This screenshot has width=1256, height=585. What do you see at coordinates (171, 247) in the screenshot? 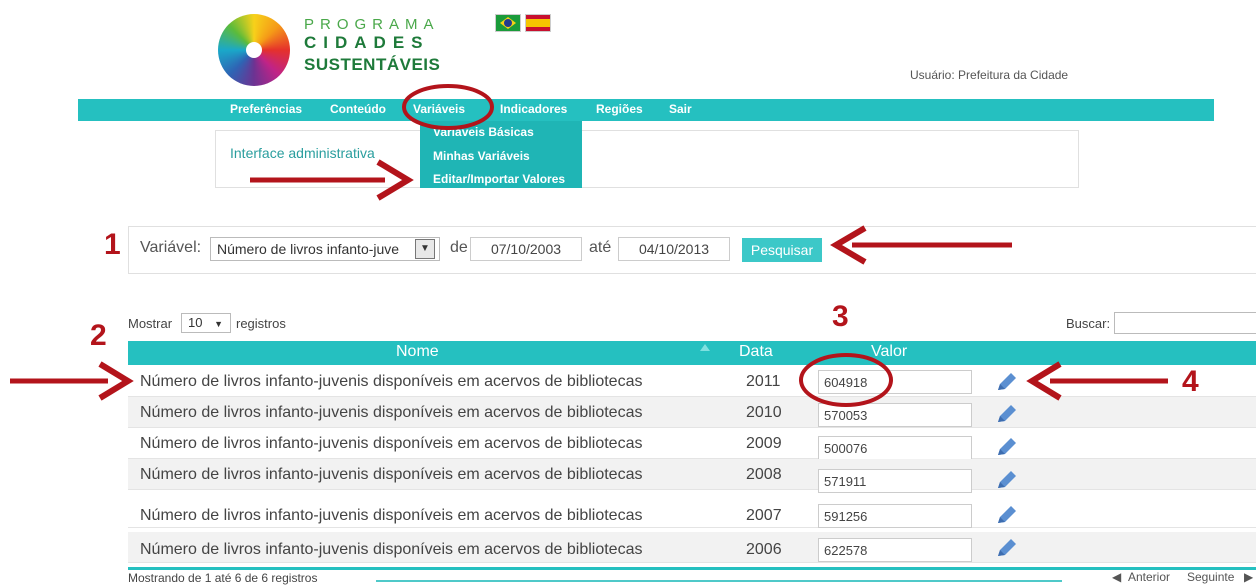
I see `variable-label: Variável:` at bounding box center [171, 247].